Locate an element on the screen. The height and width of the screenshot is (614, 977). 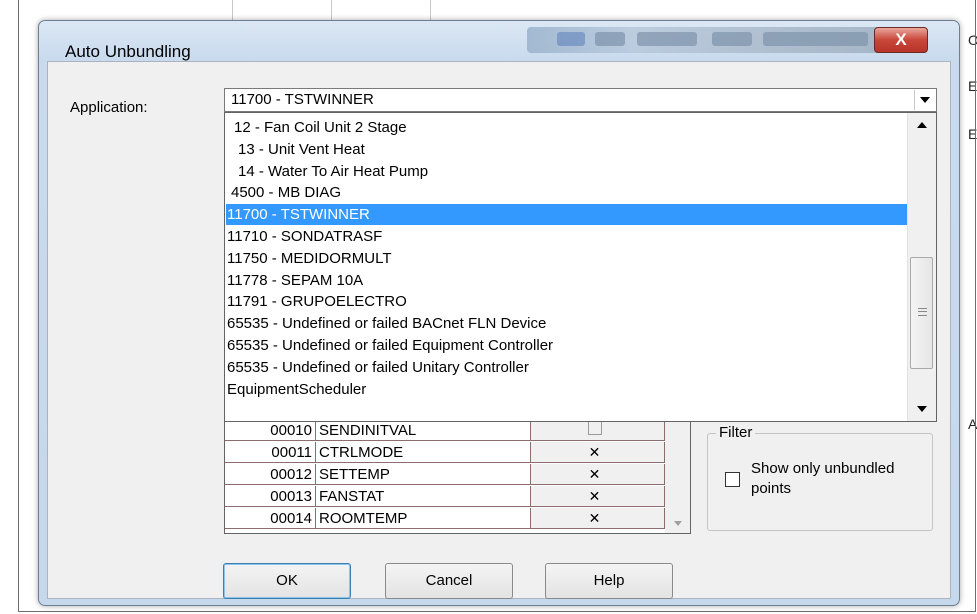
chevron-up-icon is located at coordinates (922, 125).